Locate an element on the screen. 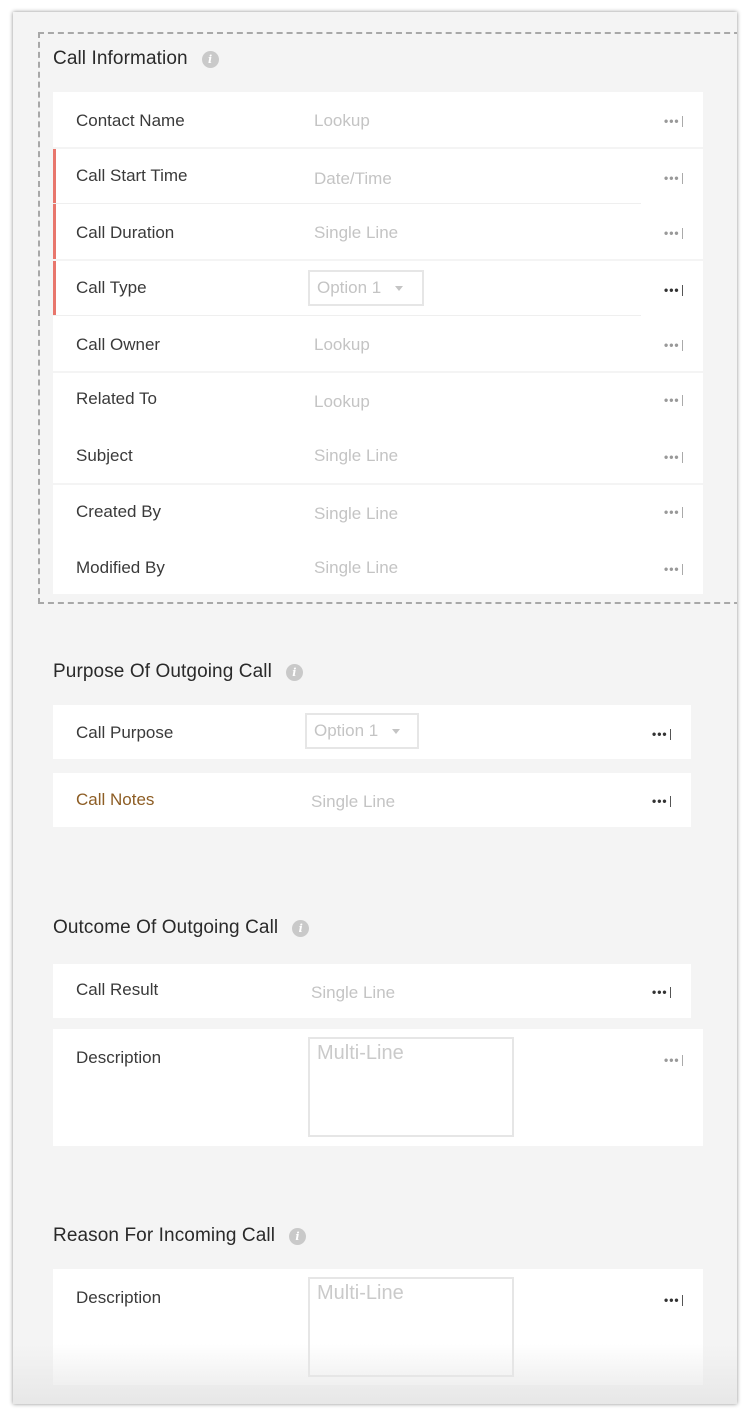  section-title-reason-incoming: Reason For Incoming Call i is located at coordinates (180, 1236).